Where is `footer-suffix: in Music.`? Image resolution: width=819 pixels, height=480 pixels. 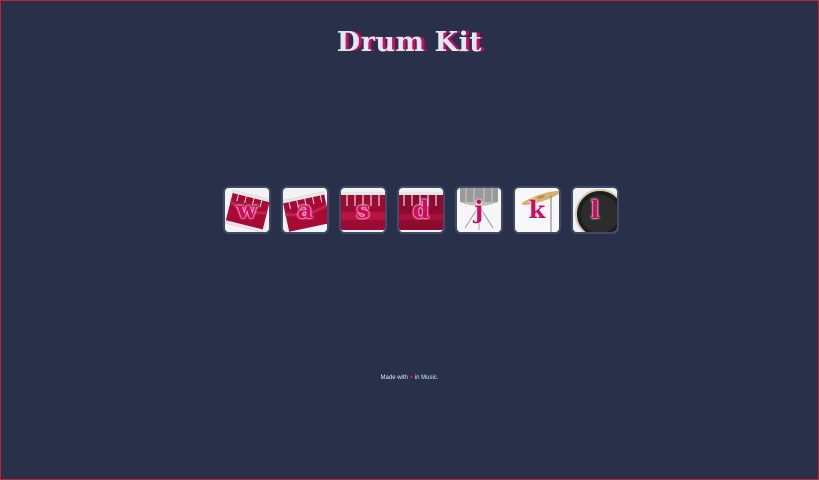
footer-suffix: in Music. is located at coordinates (426, 378).